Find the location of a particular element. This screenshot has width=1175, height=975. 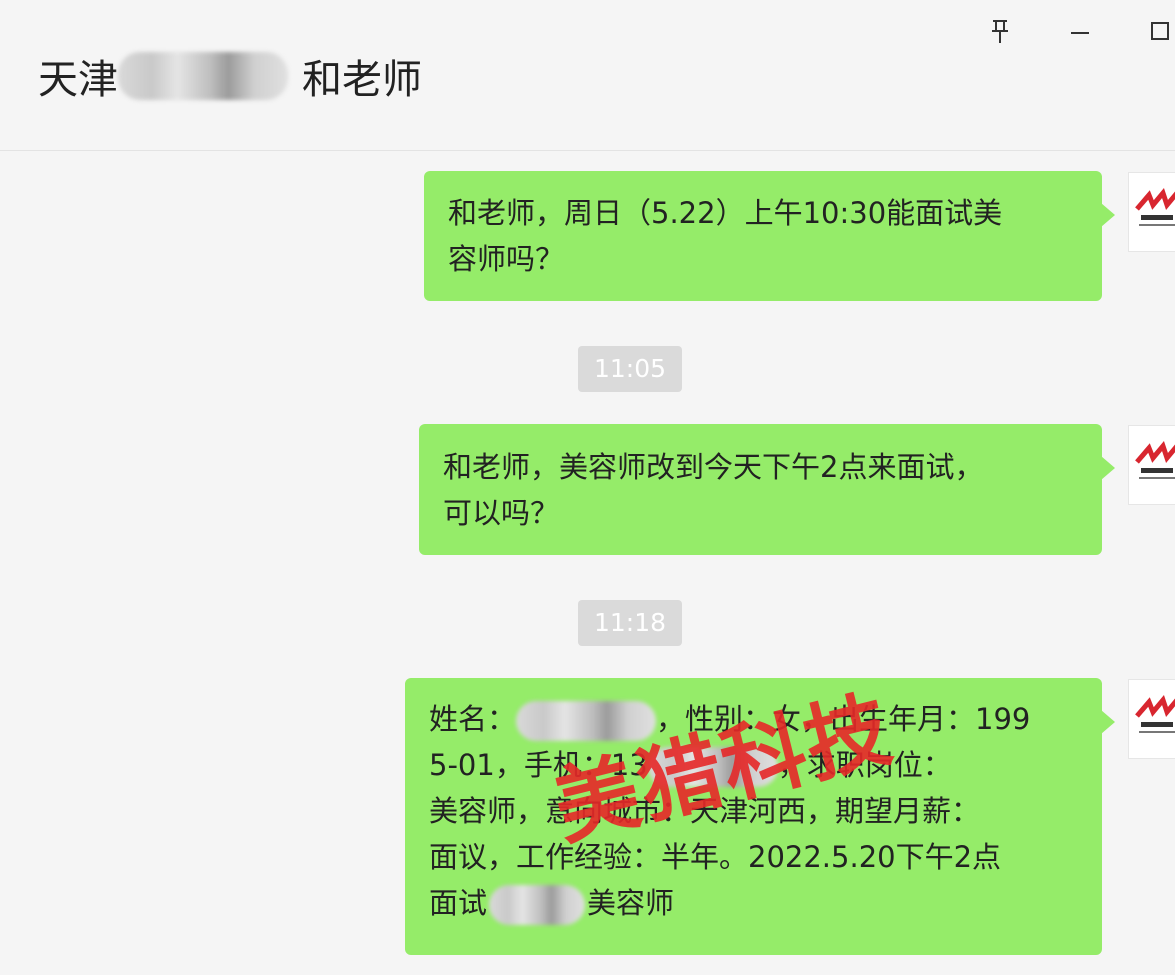

message-line: 容师吗？ is located at coordinates (506, 259).